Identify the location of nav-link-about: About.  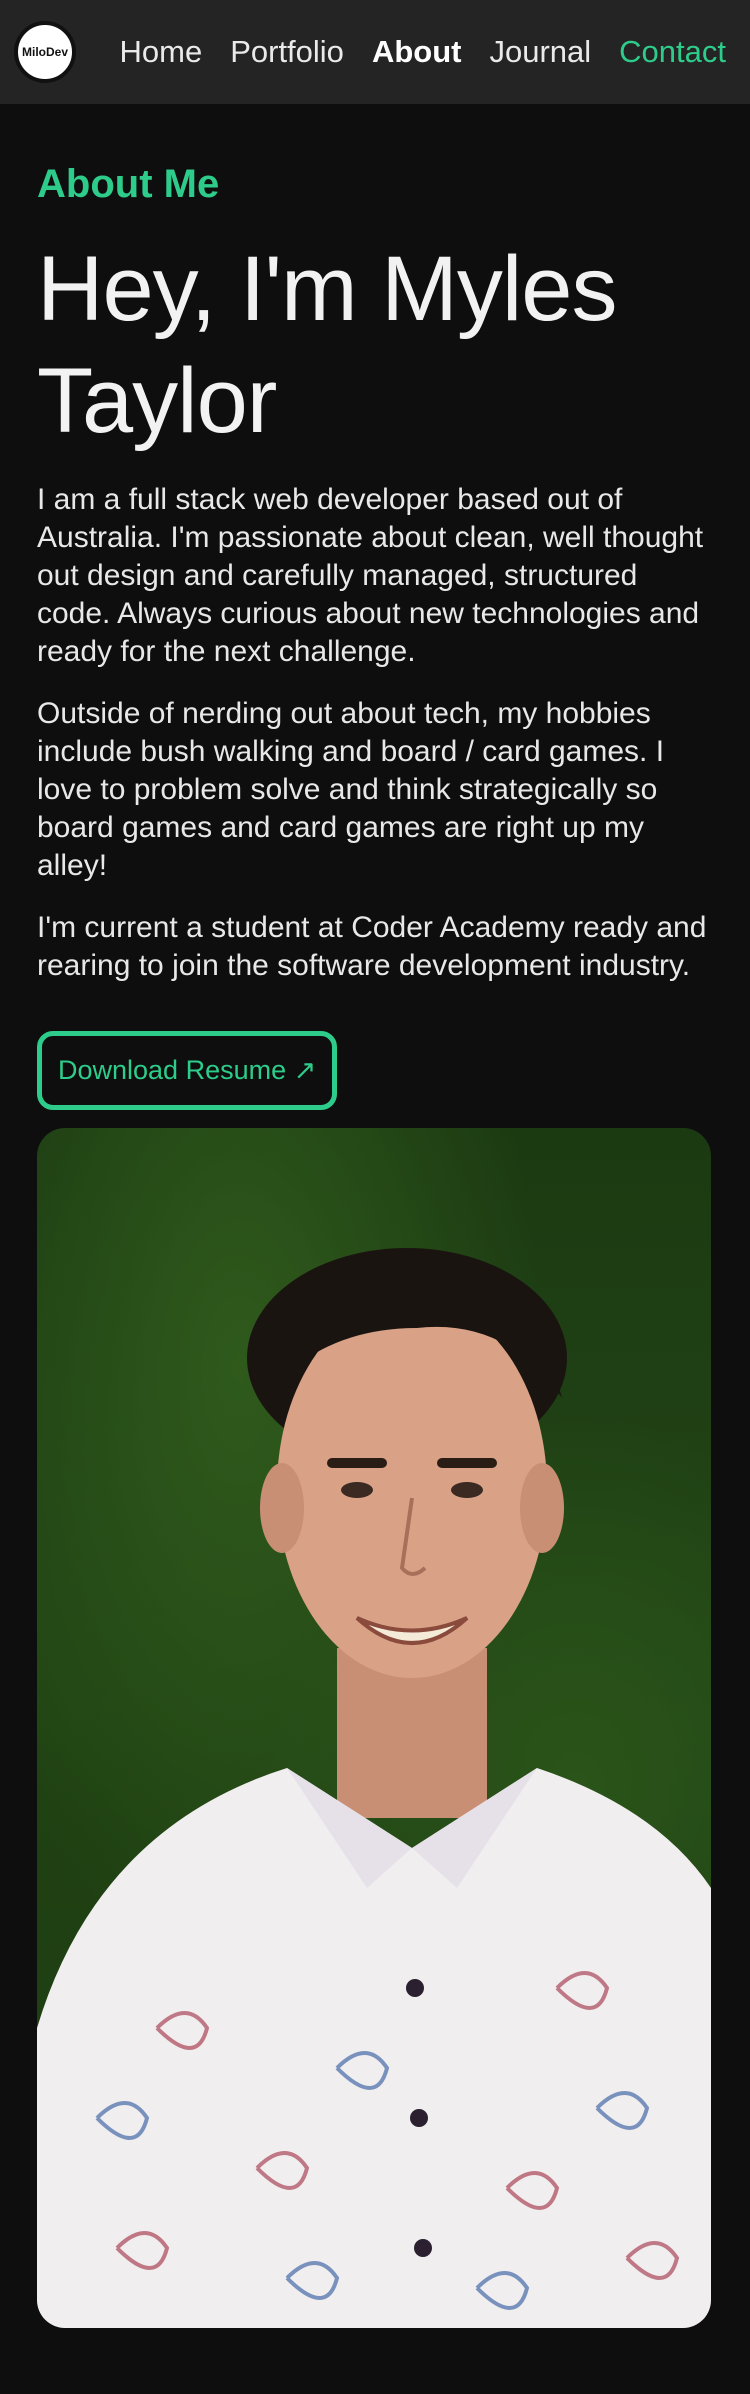
(417, 52).